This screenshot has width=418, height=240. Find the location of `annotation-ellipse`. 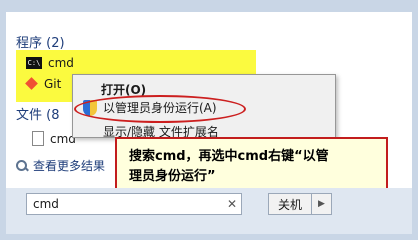

annotation-ellipse is located at coordinates (160, 109).